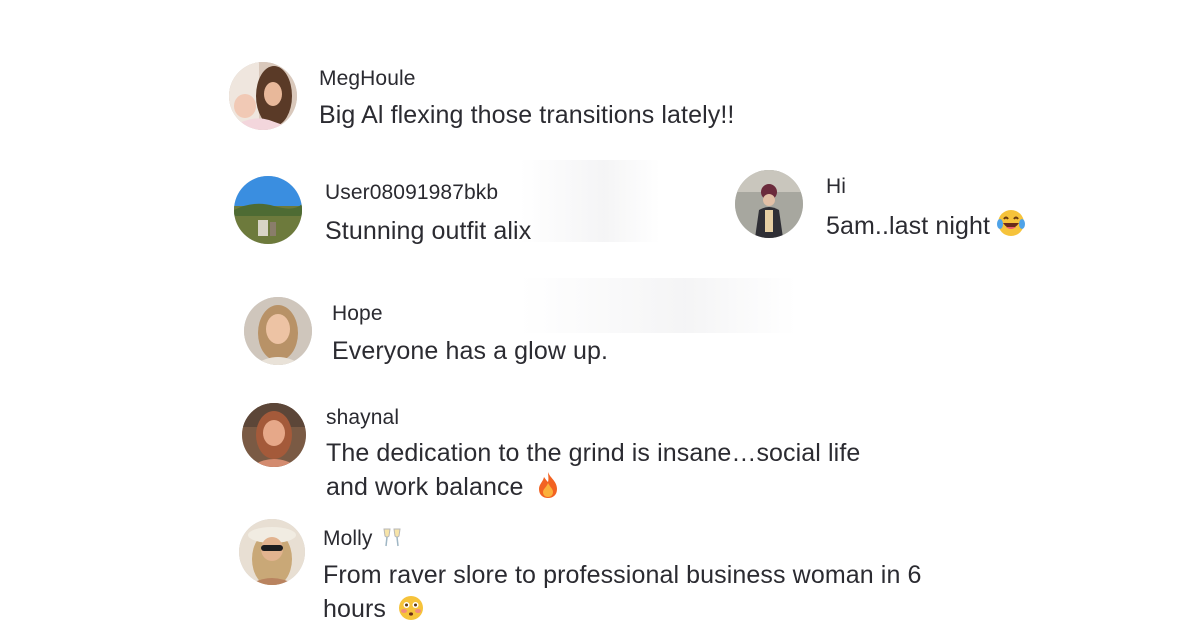 The image size is (1200, 630). I want to click on comment-username: Hope, so click(357, 314).